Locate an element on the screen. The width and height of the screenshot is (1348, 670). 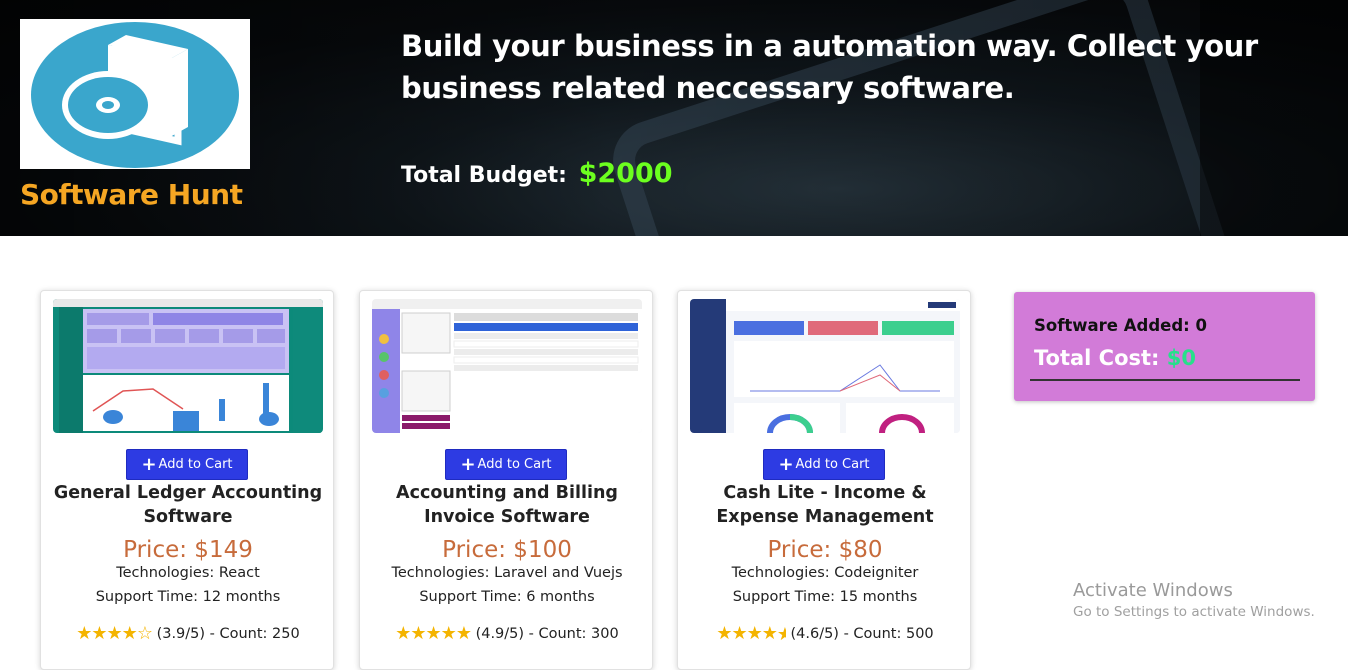
total-cost: Total Cost: $0 is located at coordinates (1115, 358).